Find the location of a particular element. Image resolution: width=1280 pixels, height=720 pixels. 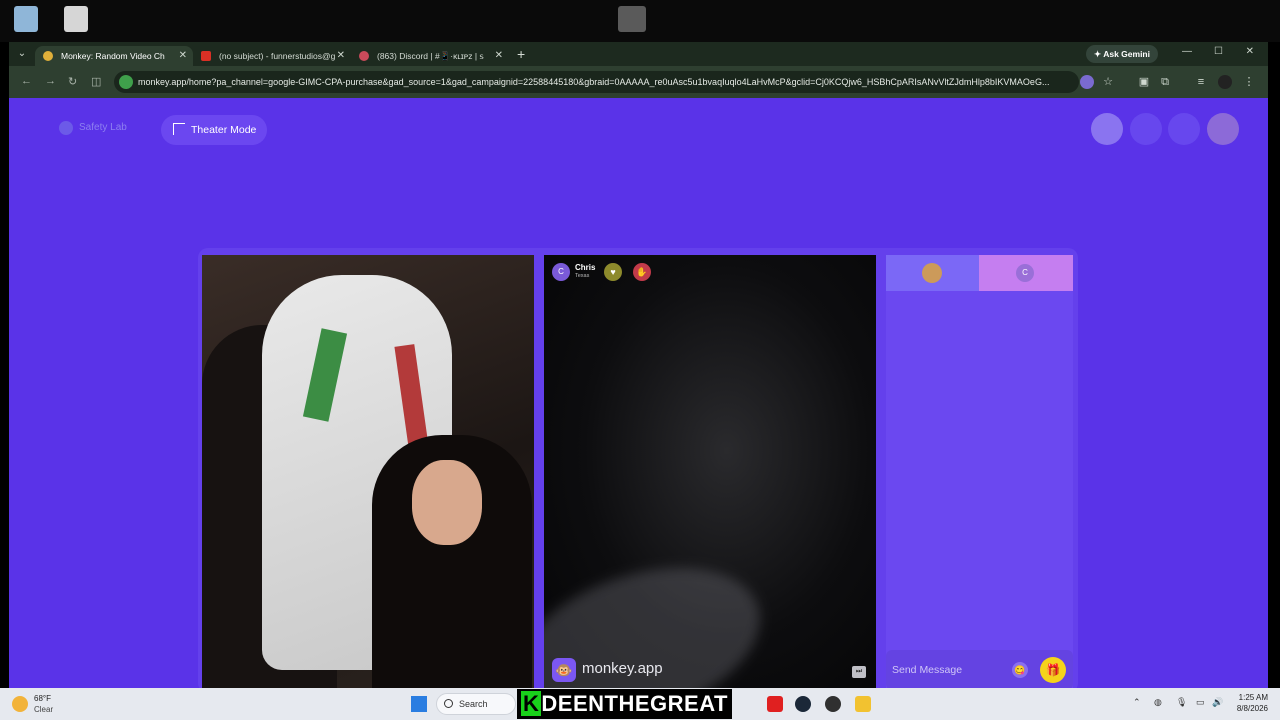

windows-start-icon is located at coordinates (419, 704).